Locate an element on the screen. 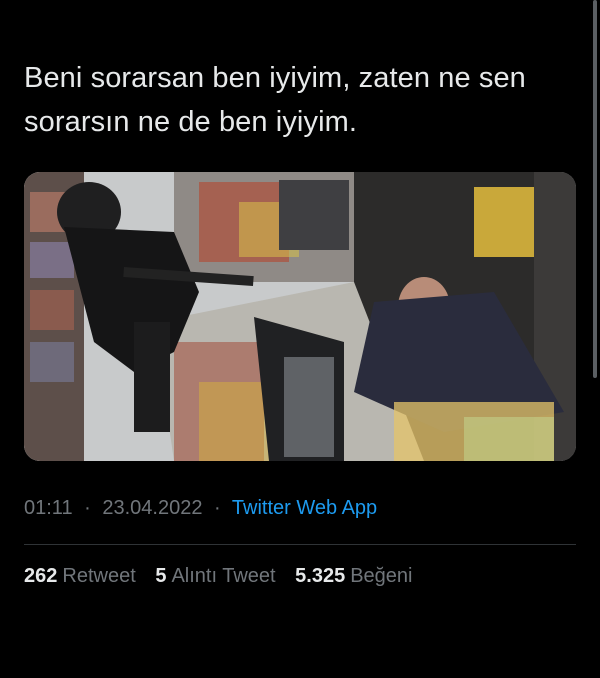 The width and height of the screenshot is (600, 678). quote-tweets-count: 5 is located at coordinates (161, 576).